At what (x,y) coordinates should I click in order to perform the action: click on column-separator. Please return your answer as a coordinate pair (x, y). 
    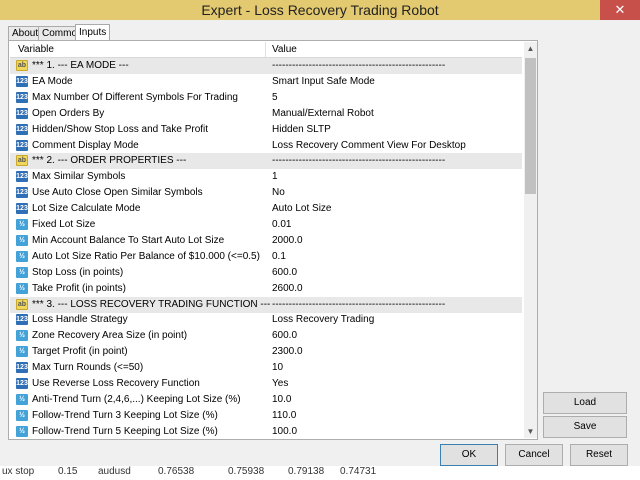
    Looking at the image, I should click on (265, 49).